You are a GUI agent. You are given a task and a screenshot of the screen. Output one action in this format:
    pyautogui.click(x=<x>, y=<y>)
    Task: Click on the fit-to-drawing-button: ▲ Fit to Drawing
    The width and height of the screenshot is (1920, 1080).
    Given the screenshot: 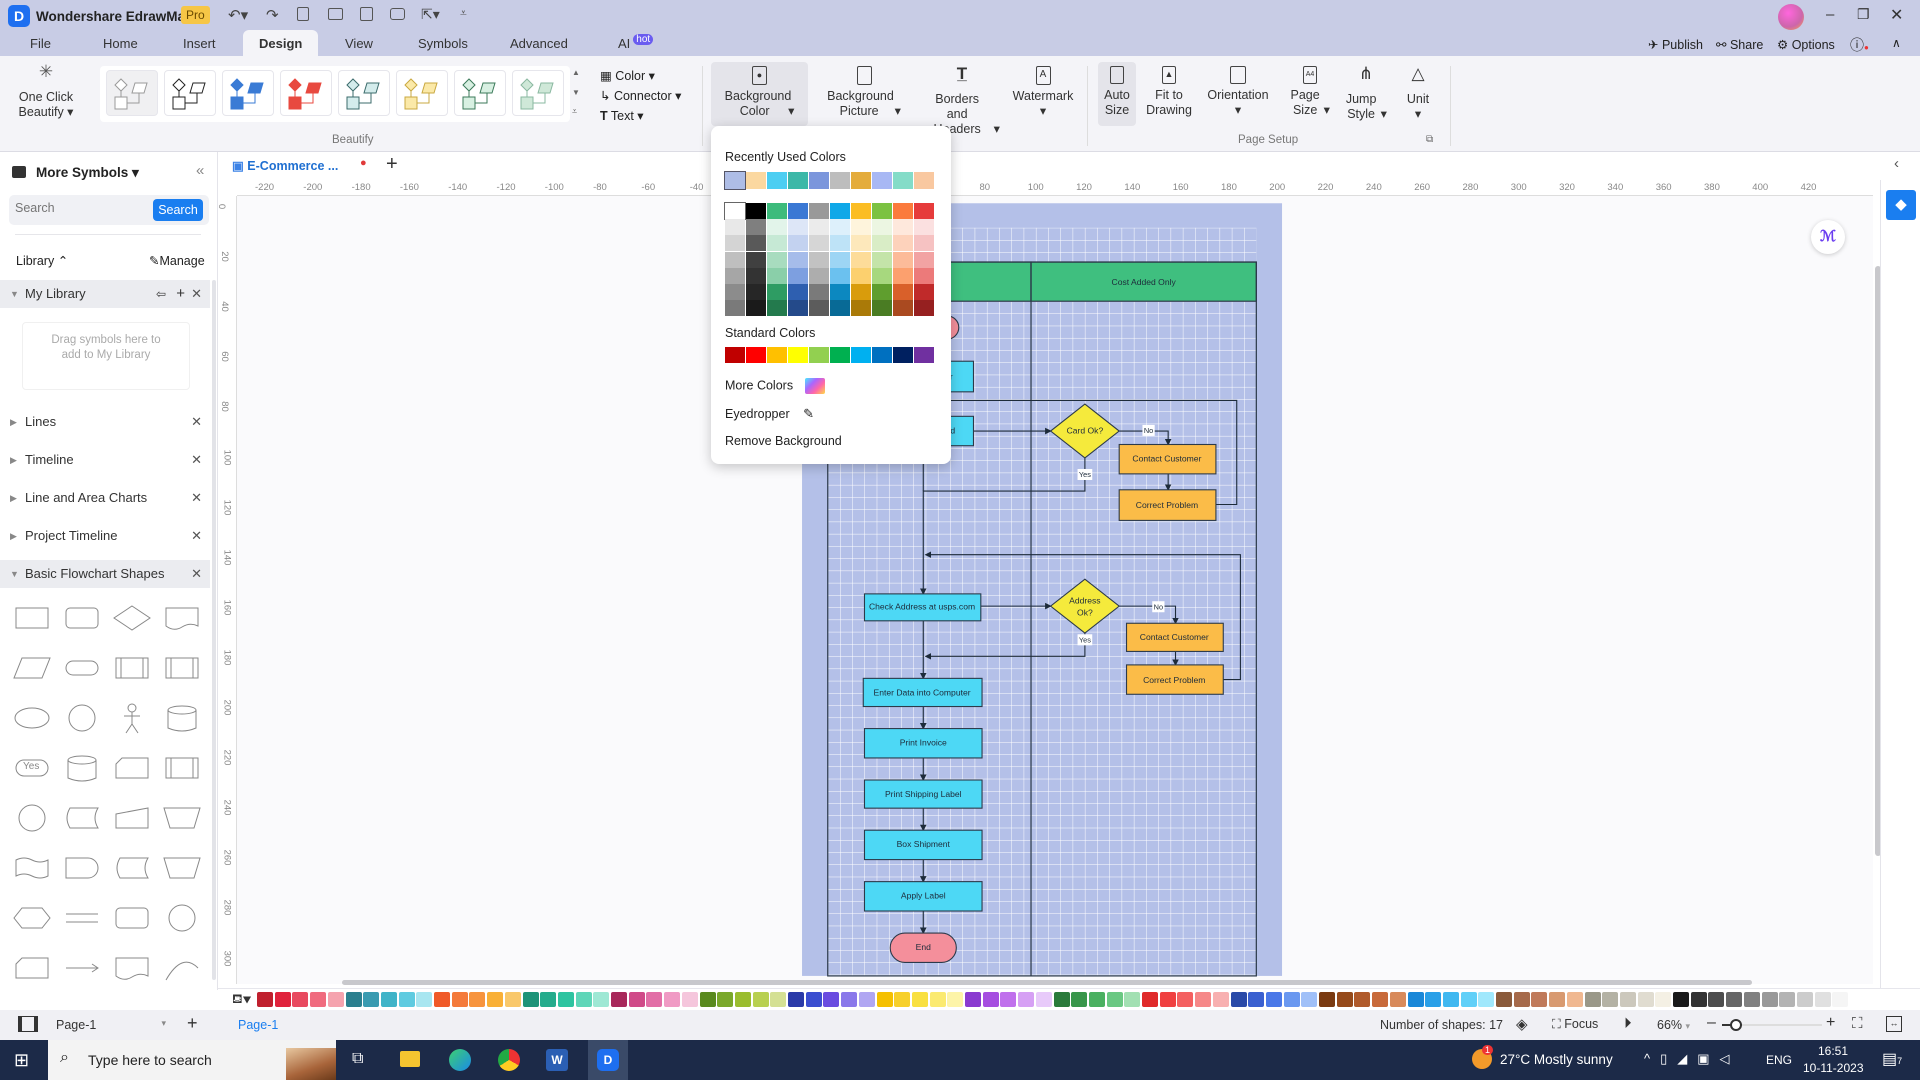 What is the action you would take?
    pyautogui.click(x=1169, y=92)
    